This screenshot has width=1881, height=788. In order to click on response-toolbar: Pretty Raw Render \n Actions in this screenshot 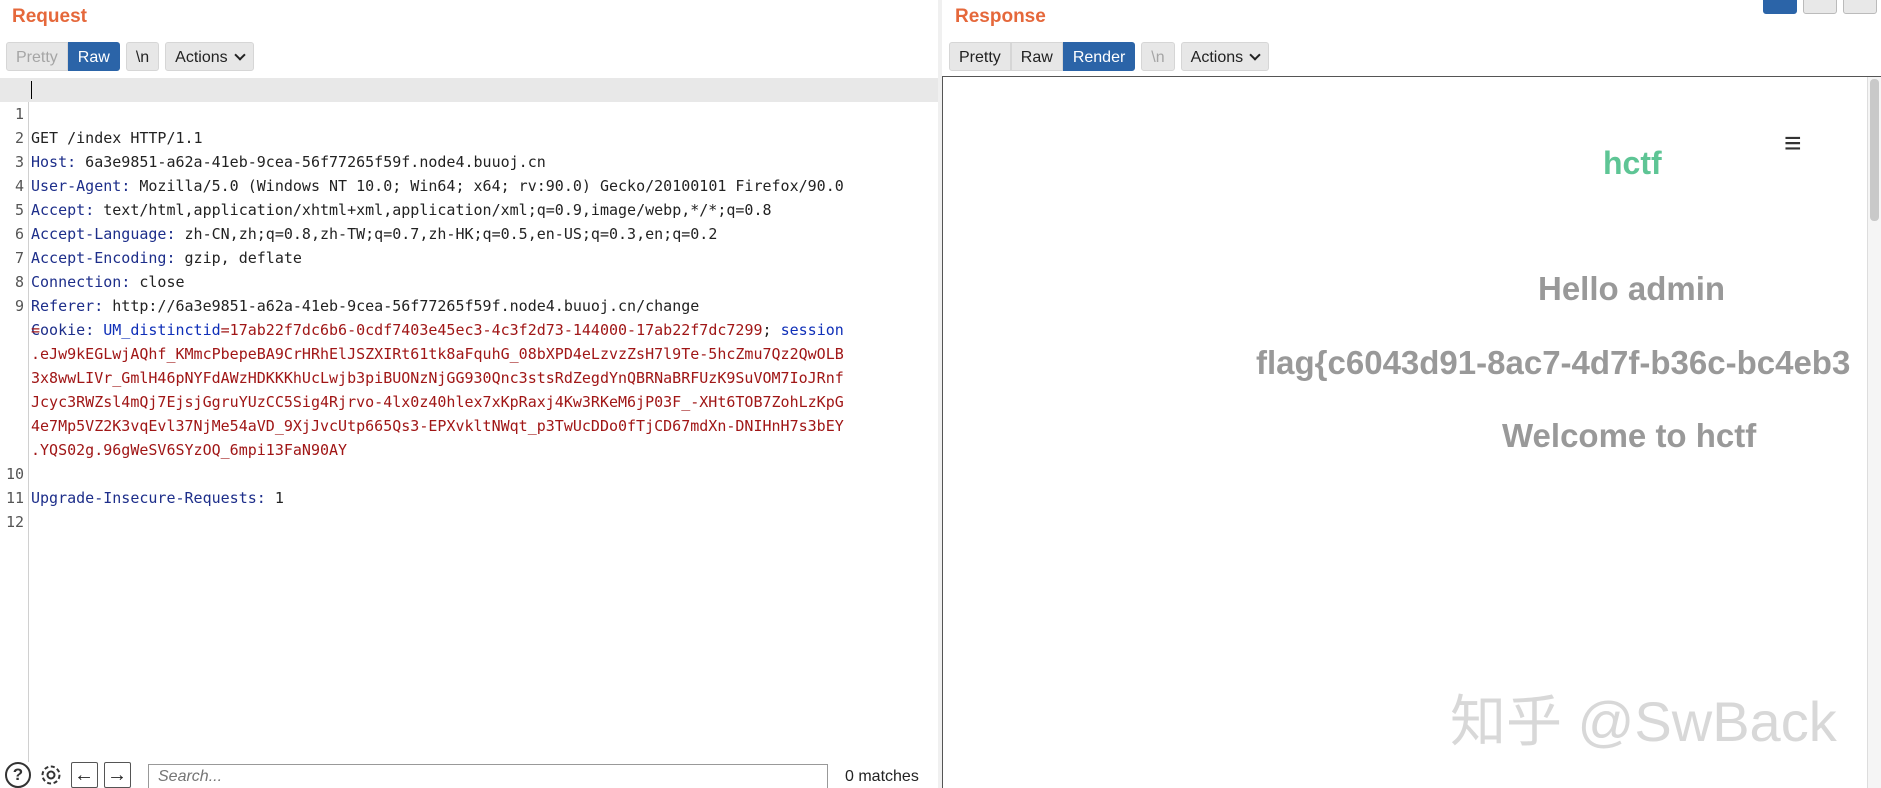, I will do `click(1109, 56)`.